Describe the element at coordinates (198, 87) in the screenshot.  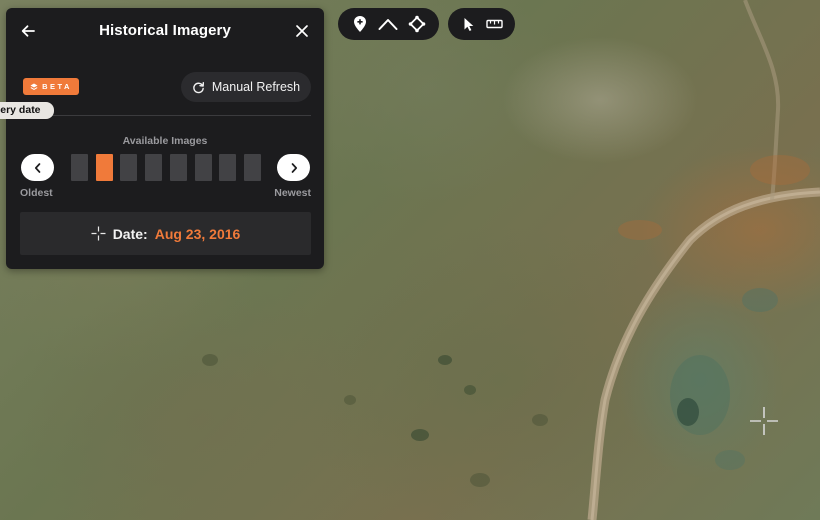
I see `refresh-icon` at that location.